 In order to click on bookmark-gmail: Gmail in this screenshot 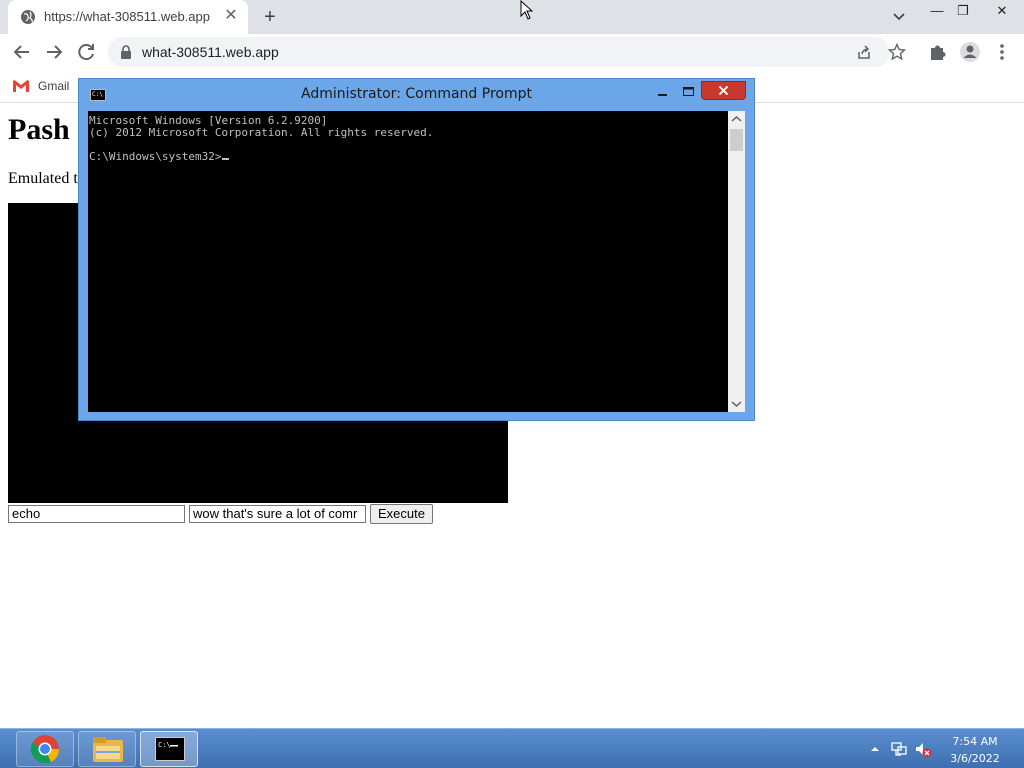, I will do `click(40, 86)`.